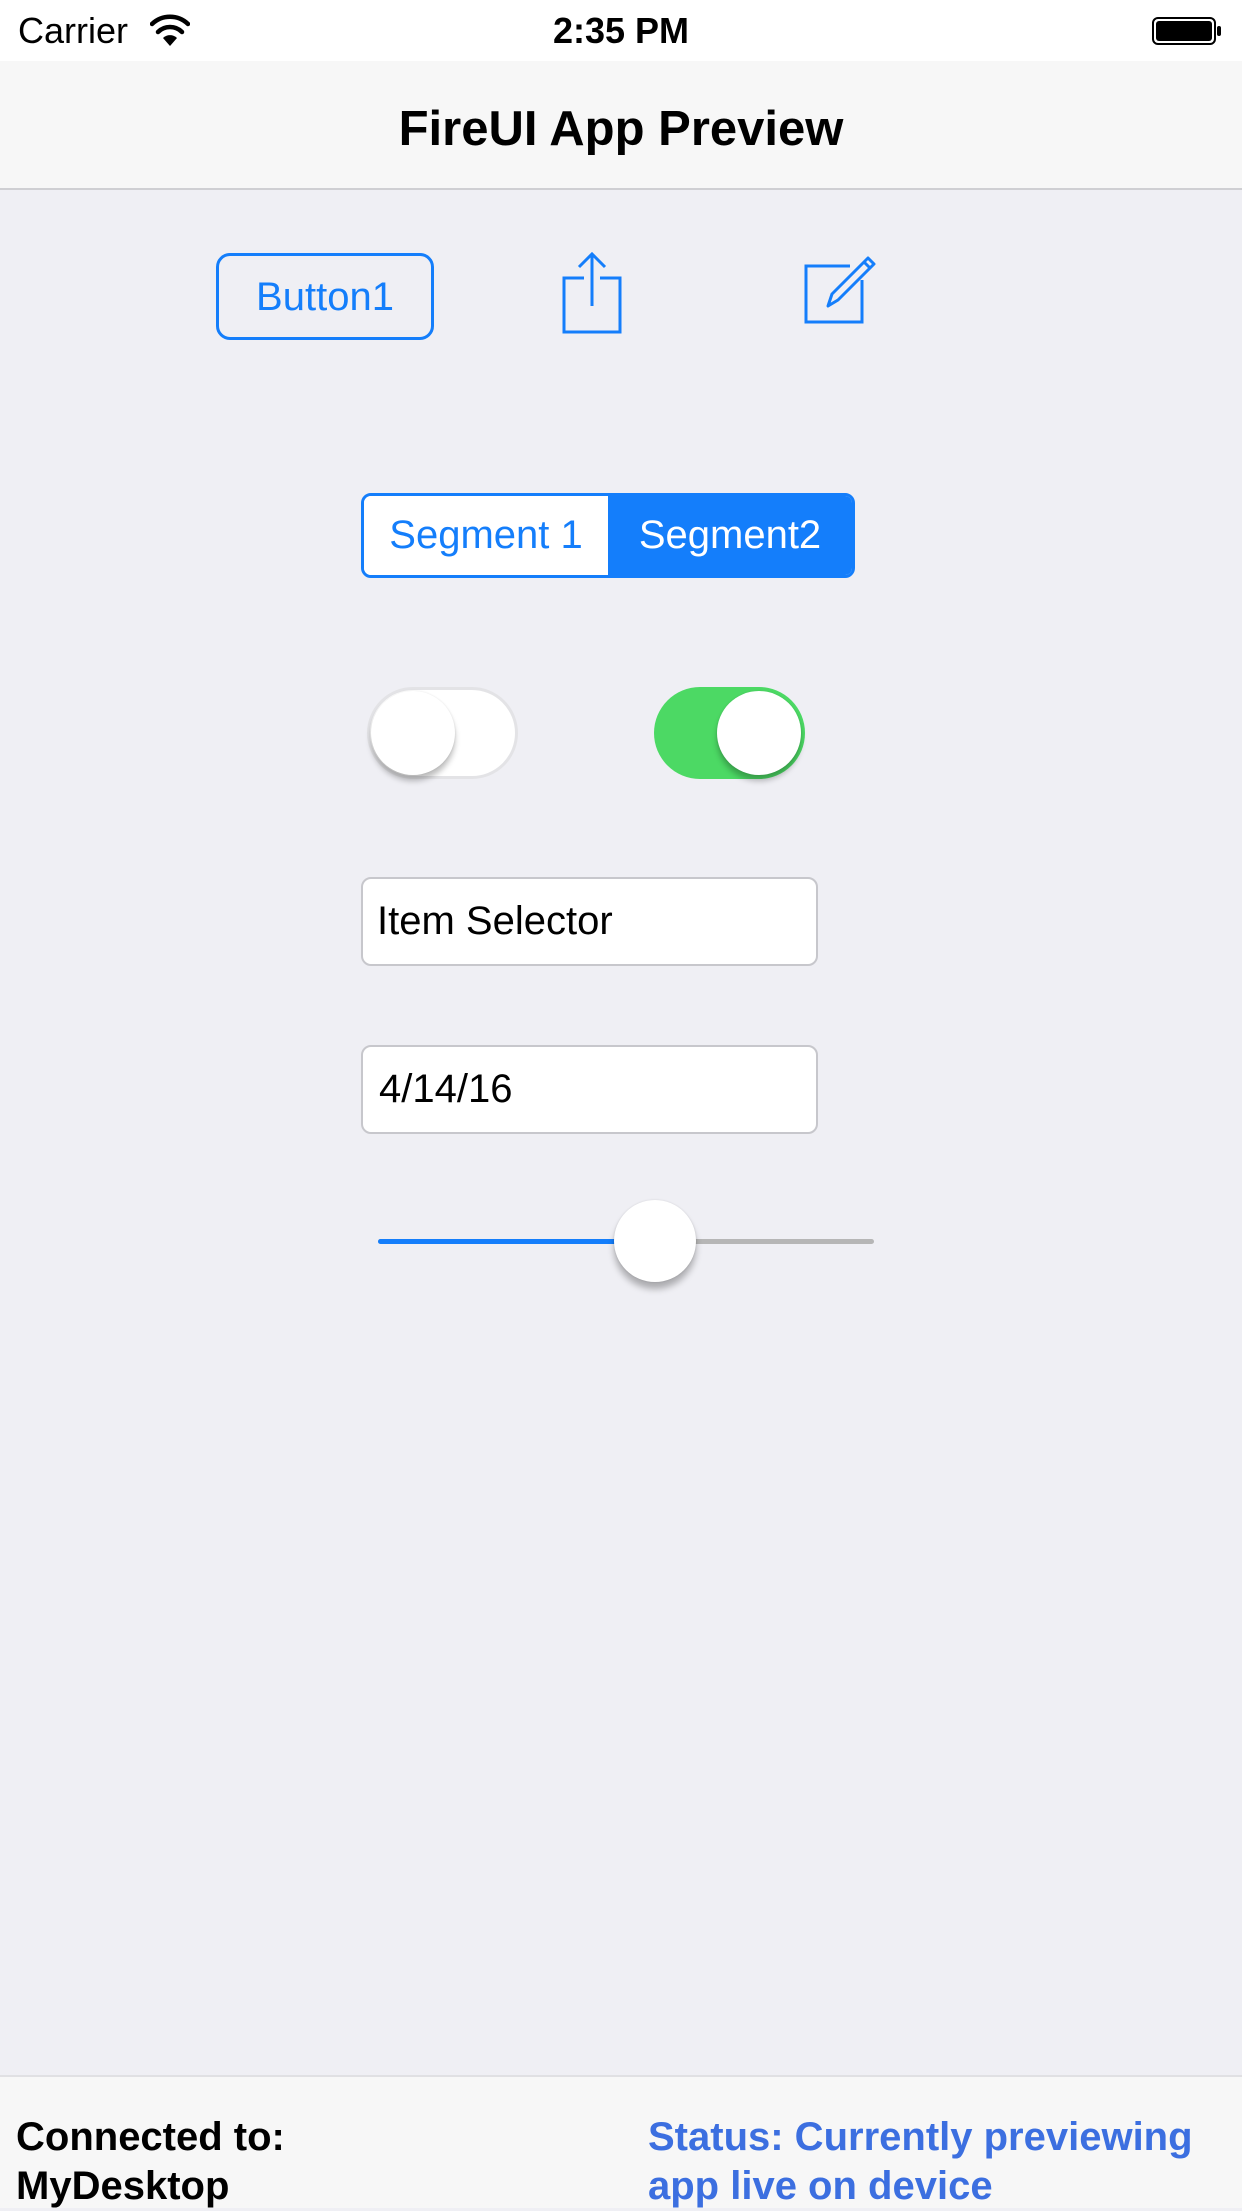 Image resolution: width=1242 pixels, height=2211 pixels. I want to click on segmented-control: Segment 1 Segment2, so click(608, 535).